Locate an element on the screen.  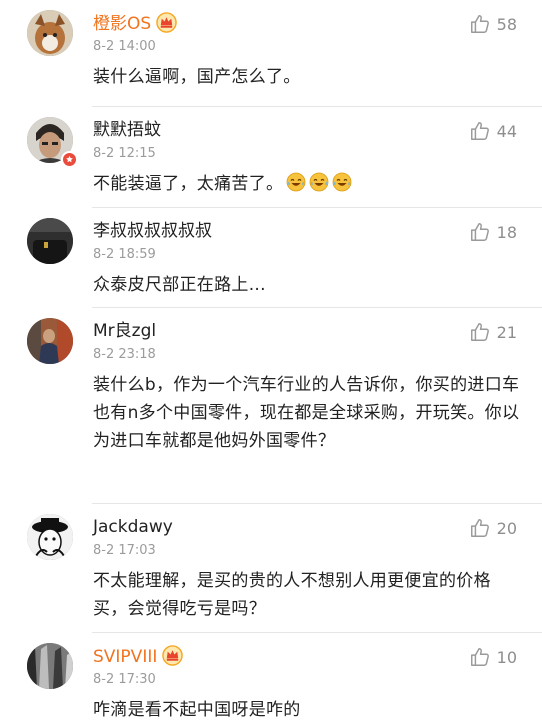
timestamp: 8-2 17:03 is located at coordinates (124, 550).